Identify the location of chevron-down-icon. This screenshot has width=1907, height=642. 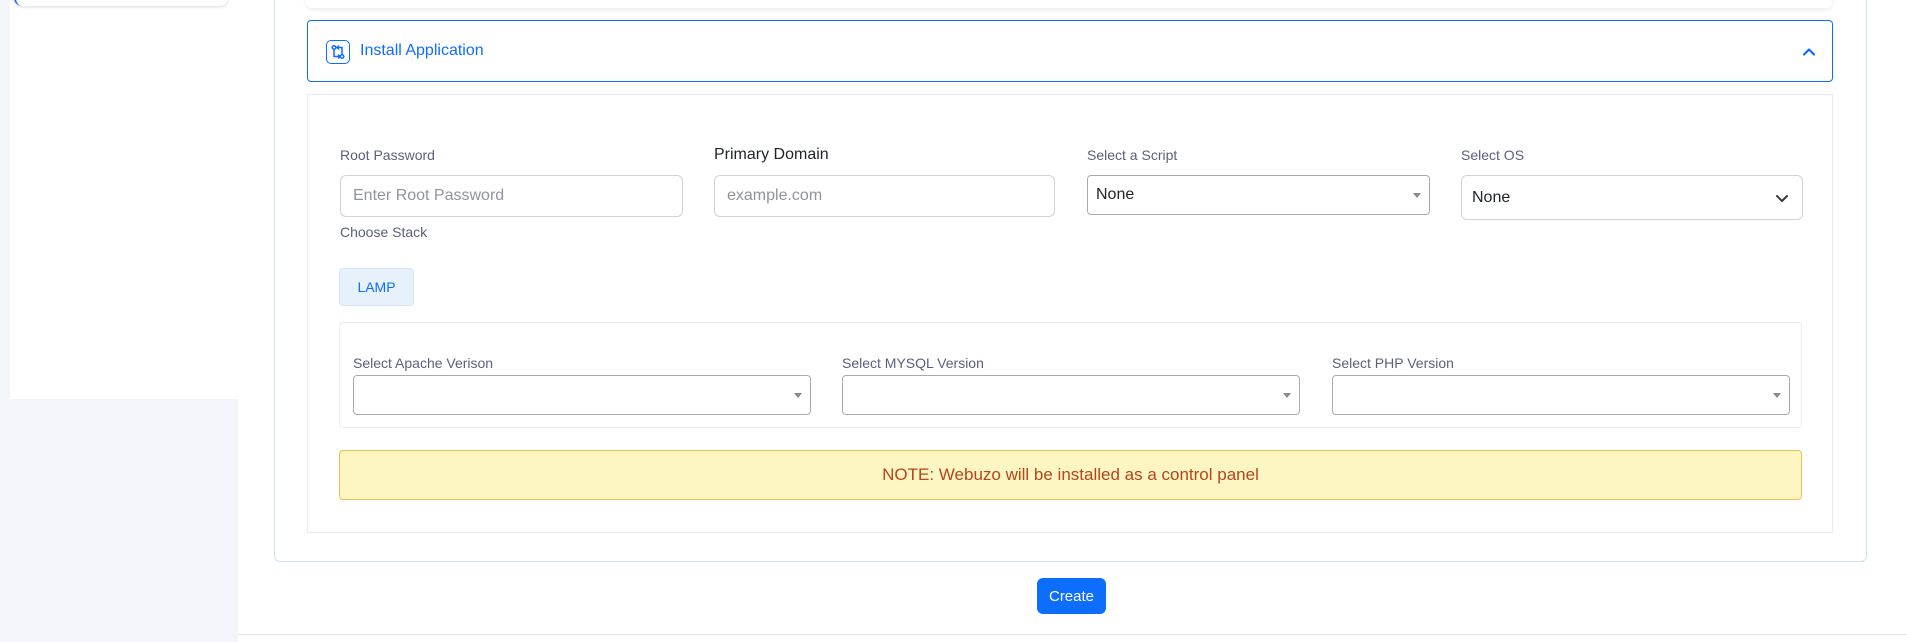
(1782, 198).